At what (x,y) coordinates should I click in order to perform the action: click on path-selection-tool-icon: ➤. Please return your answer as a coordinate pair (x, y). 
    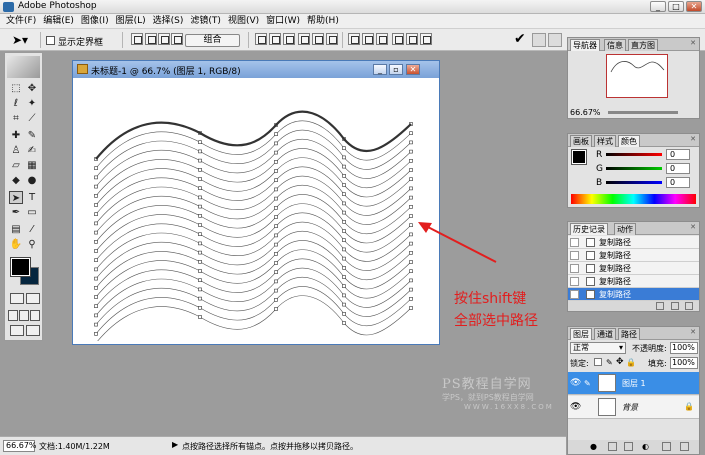
    Looking at the image, I should click on (16, 197).